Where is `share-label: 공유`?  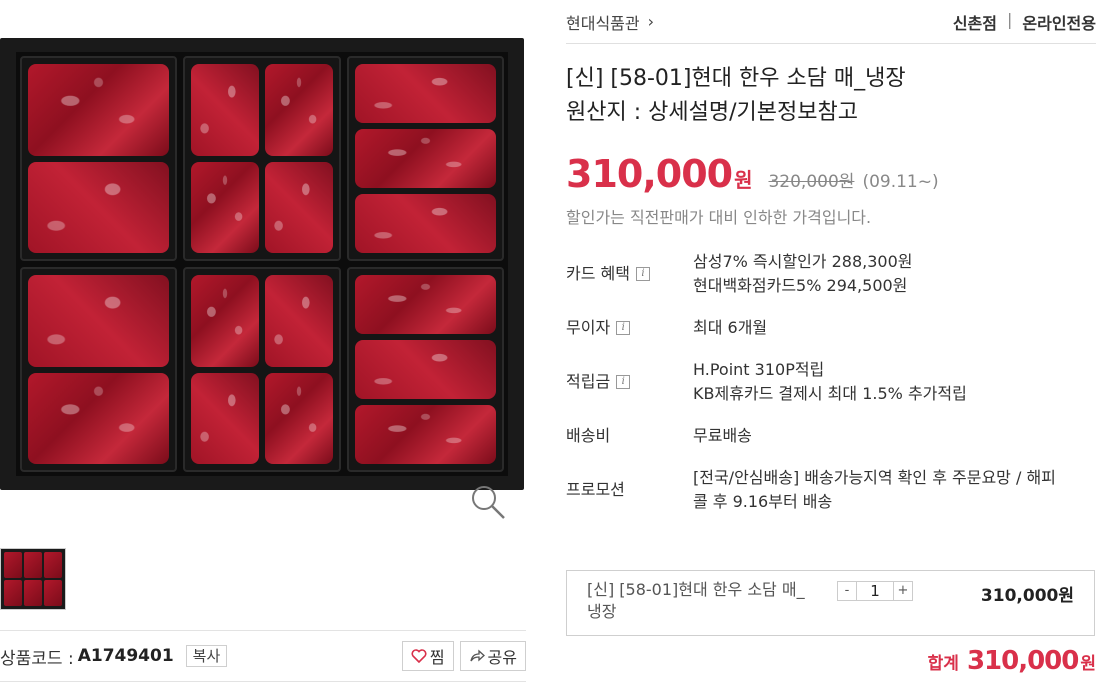
share-label: 공유 is located at coordinates (502, 657).